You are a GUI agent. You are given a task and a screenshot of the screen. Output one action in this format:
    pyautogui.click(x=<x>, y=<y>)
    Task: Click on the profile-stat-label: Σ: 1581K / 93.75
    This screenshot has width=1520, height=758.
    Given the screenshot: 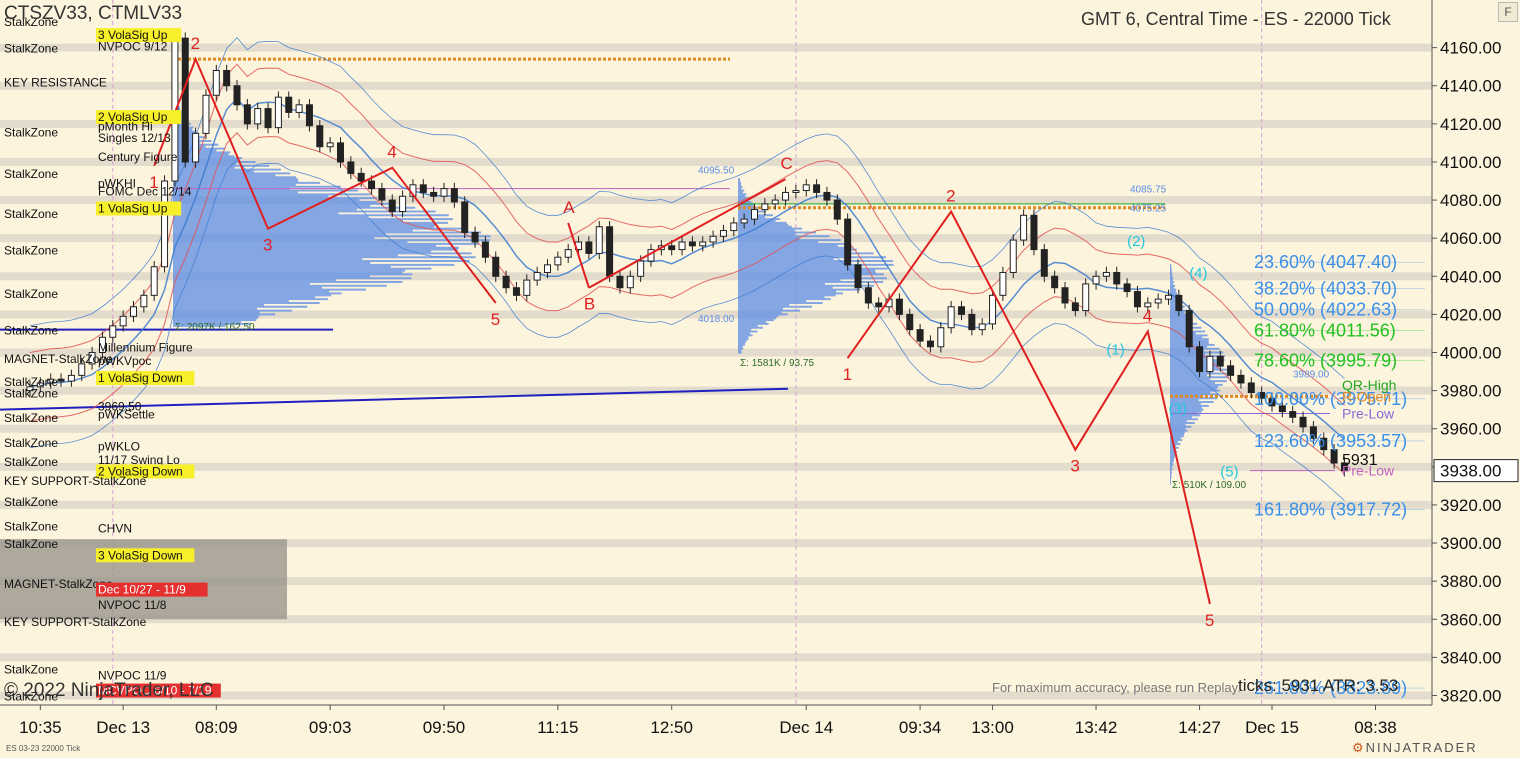 What is the action you would take?
    pyautogui.click(x=777, y=363)
    